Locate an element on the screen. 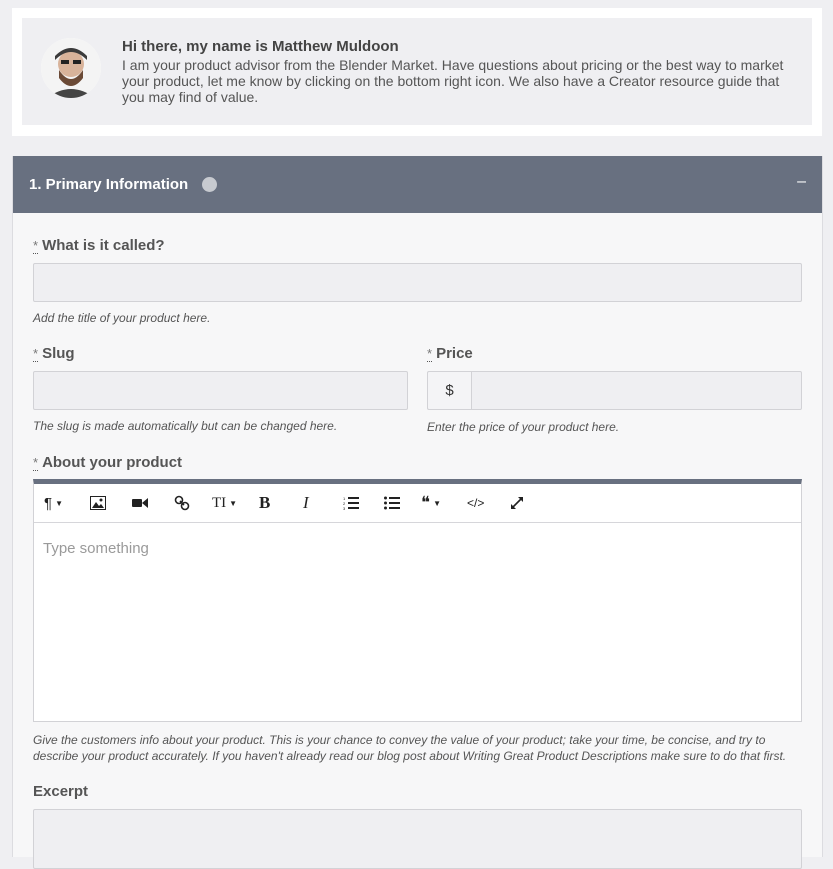 The height and width of the screenshot is (869, 833). editor-toolbar: ¶ ▼ TI ▼ B I 123 ❝ ▼ </> is located at coordinates (417, 503).